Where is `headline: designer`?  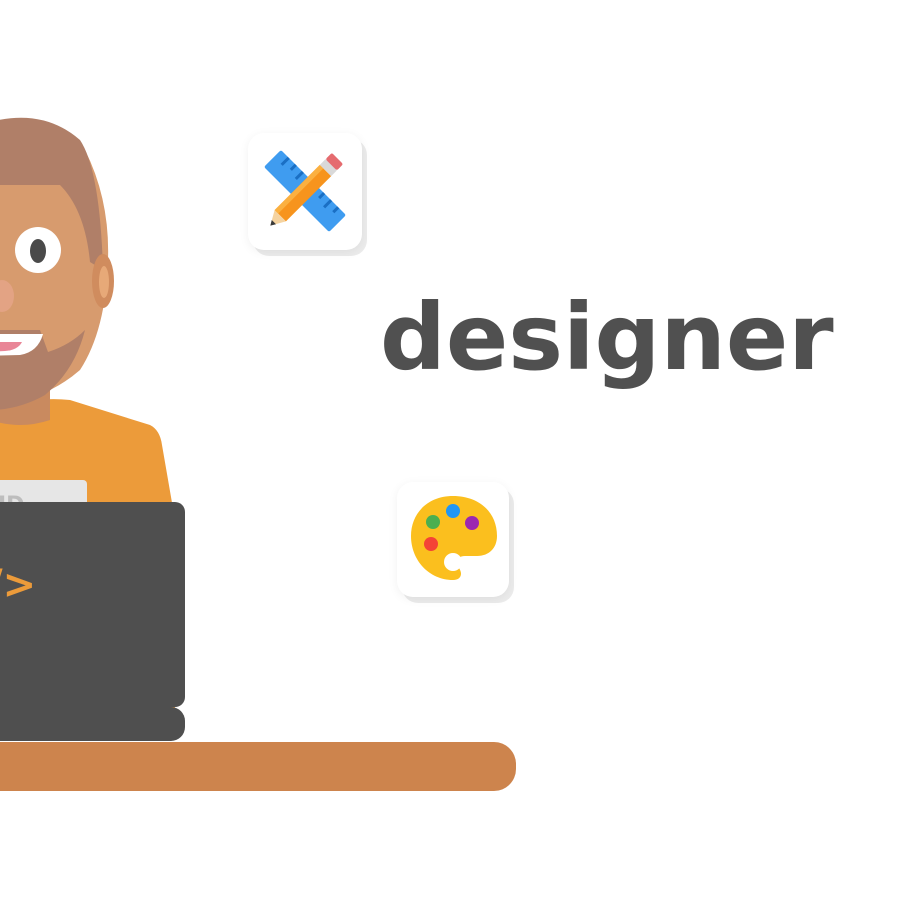
headline: designer is located at coordinates (607, 337).